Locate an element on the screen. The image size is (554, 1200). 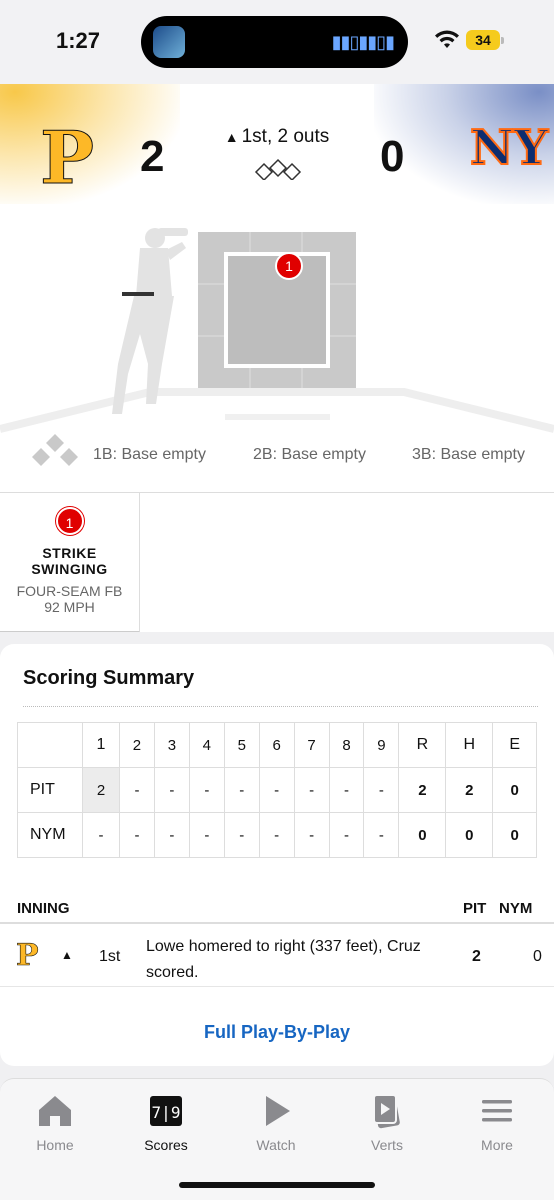
pitch-card: 1 STRIKE SWINGING FOUR-SEAM FB 92 MPH is located at coordinates (70, 563).